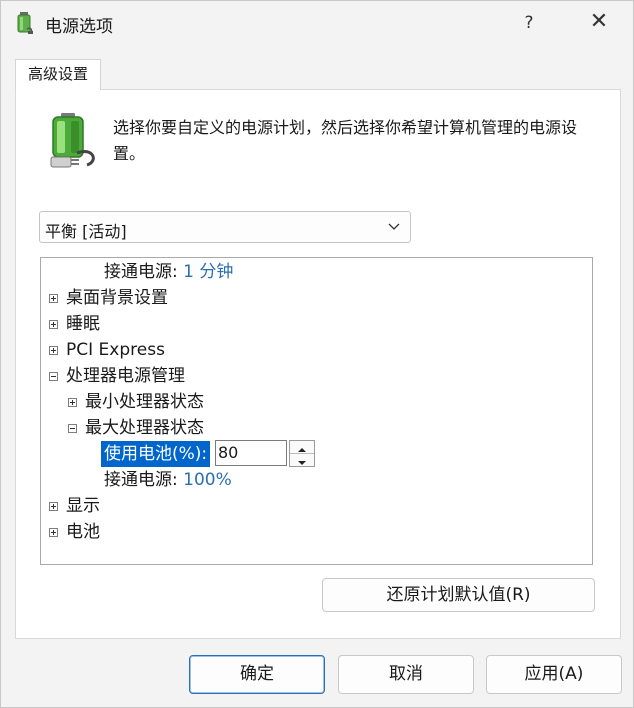  Describe the element at coordinates (345, 140) in the screenshot. I see `description-text: 选择你要自定义的电源计划，然后选择你希望计算机管理的电源设置。` at that location.